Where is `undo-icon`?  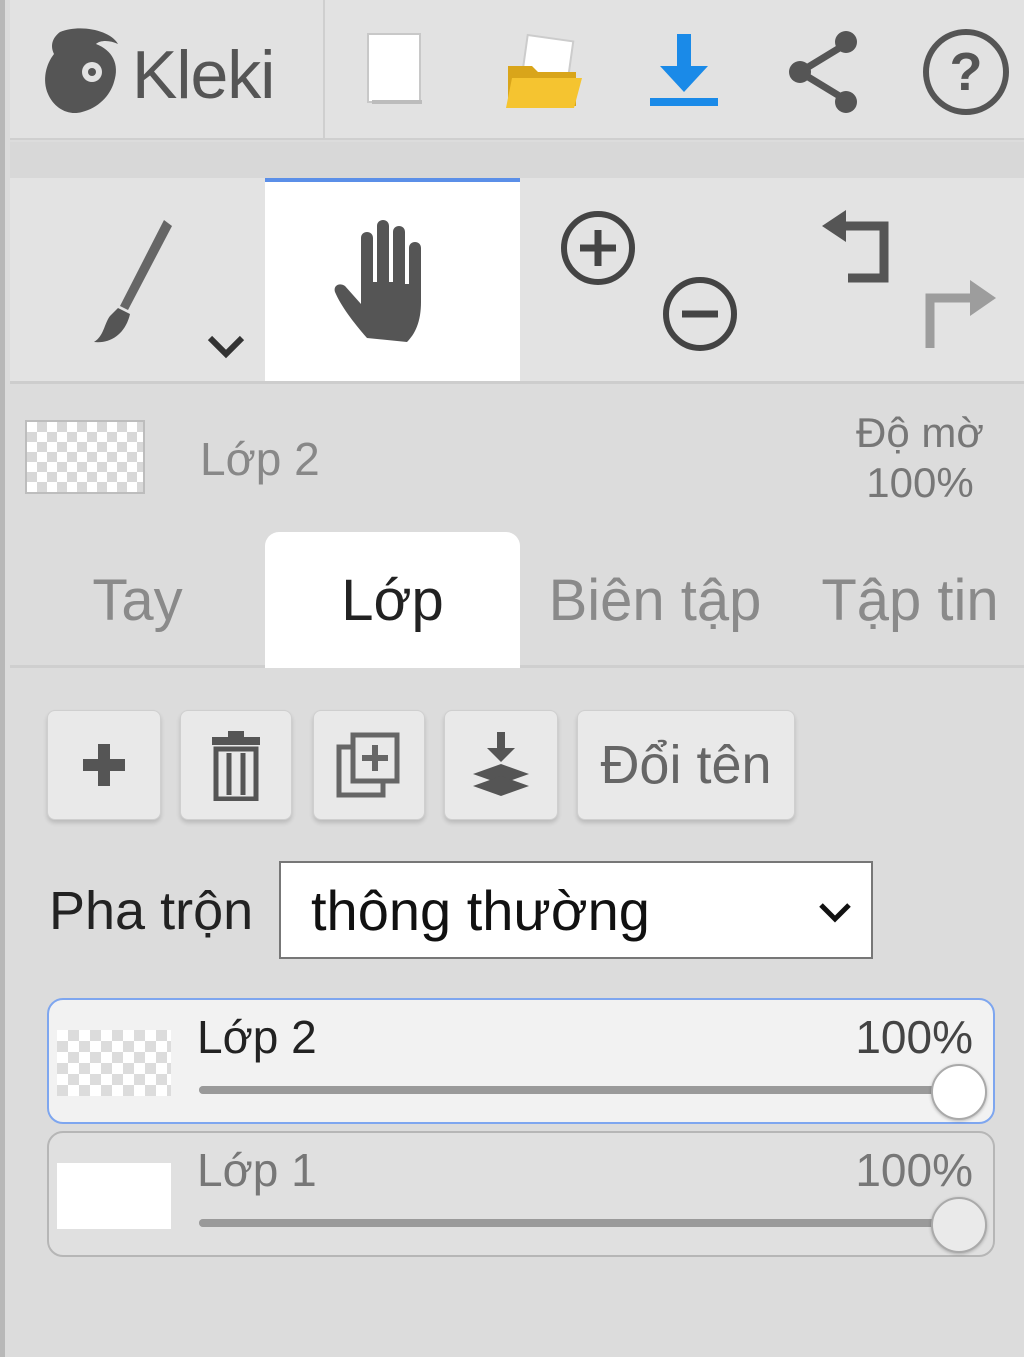
undo-icon is located at coordinates (858, 248).